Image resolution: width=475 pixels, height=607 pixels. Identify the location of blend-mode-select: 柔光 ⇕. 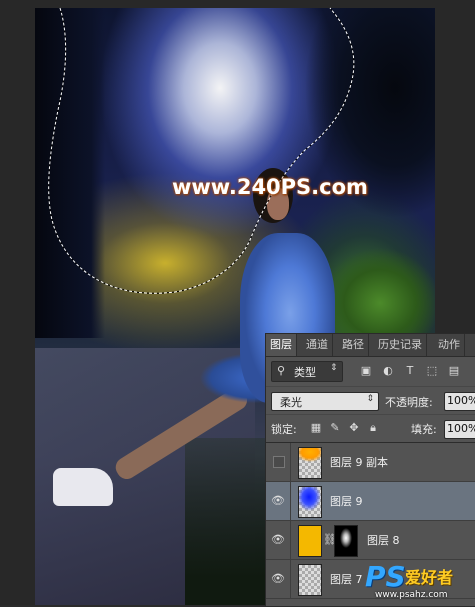
(325, 401).